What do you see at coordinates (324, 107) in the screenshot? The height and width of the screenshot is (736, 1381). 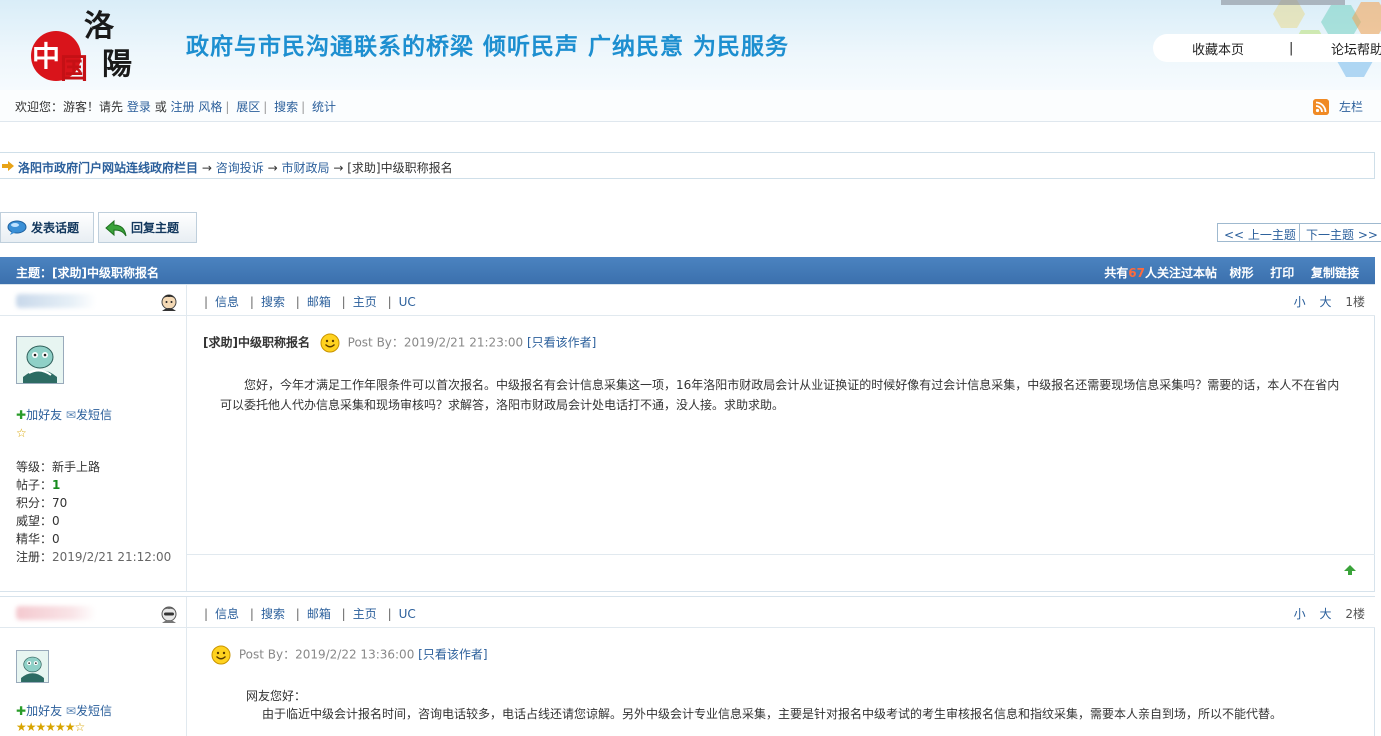 I see `stats-link: 统计` at bounding box center [324, 107].